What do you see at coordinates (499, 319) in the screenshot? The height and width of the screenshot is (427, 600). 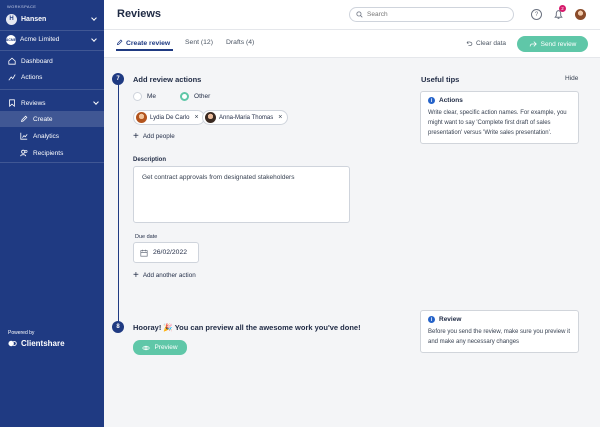 I see `tip-header: i Review` at bounding box center [499, 319].